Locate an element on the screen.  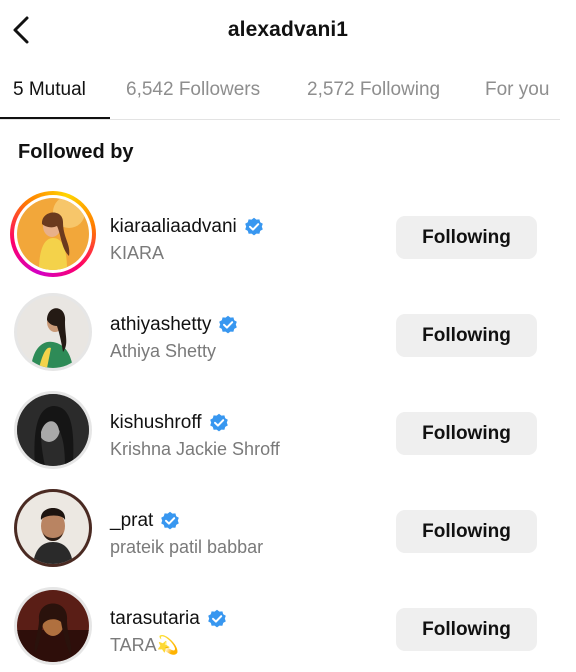
top-bar: alexadvani1 is located at coordinates (288, 31).